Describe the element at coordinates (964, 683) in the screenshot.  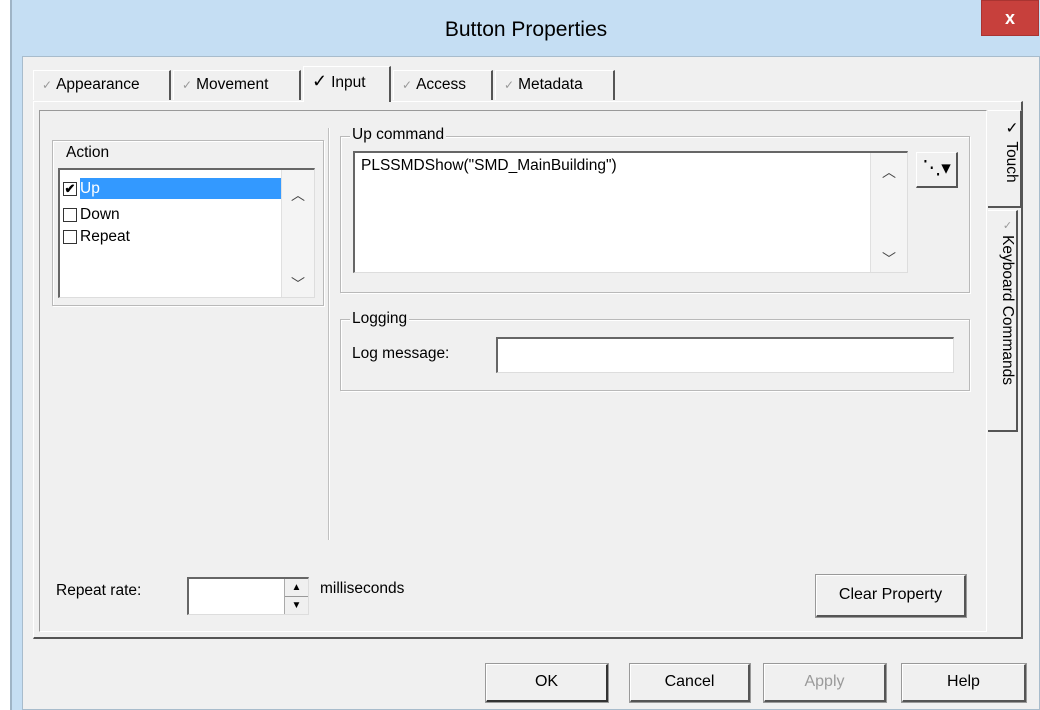
I see `help-button: Help` at that location.